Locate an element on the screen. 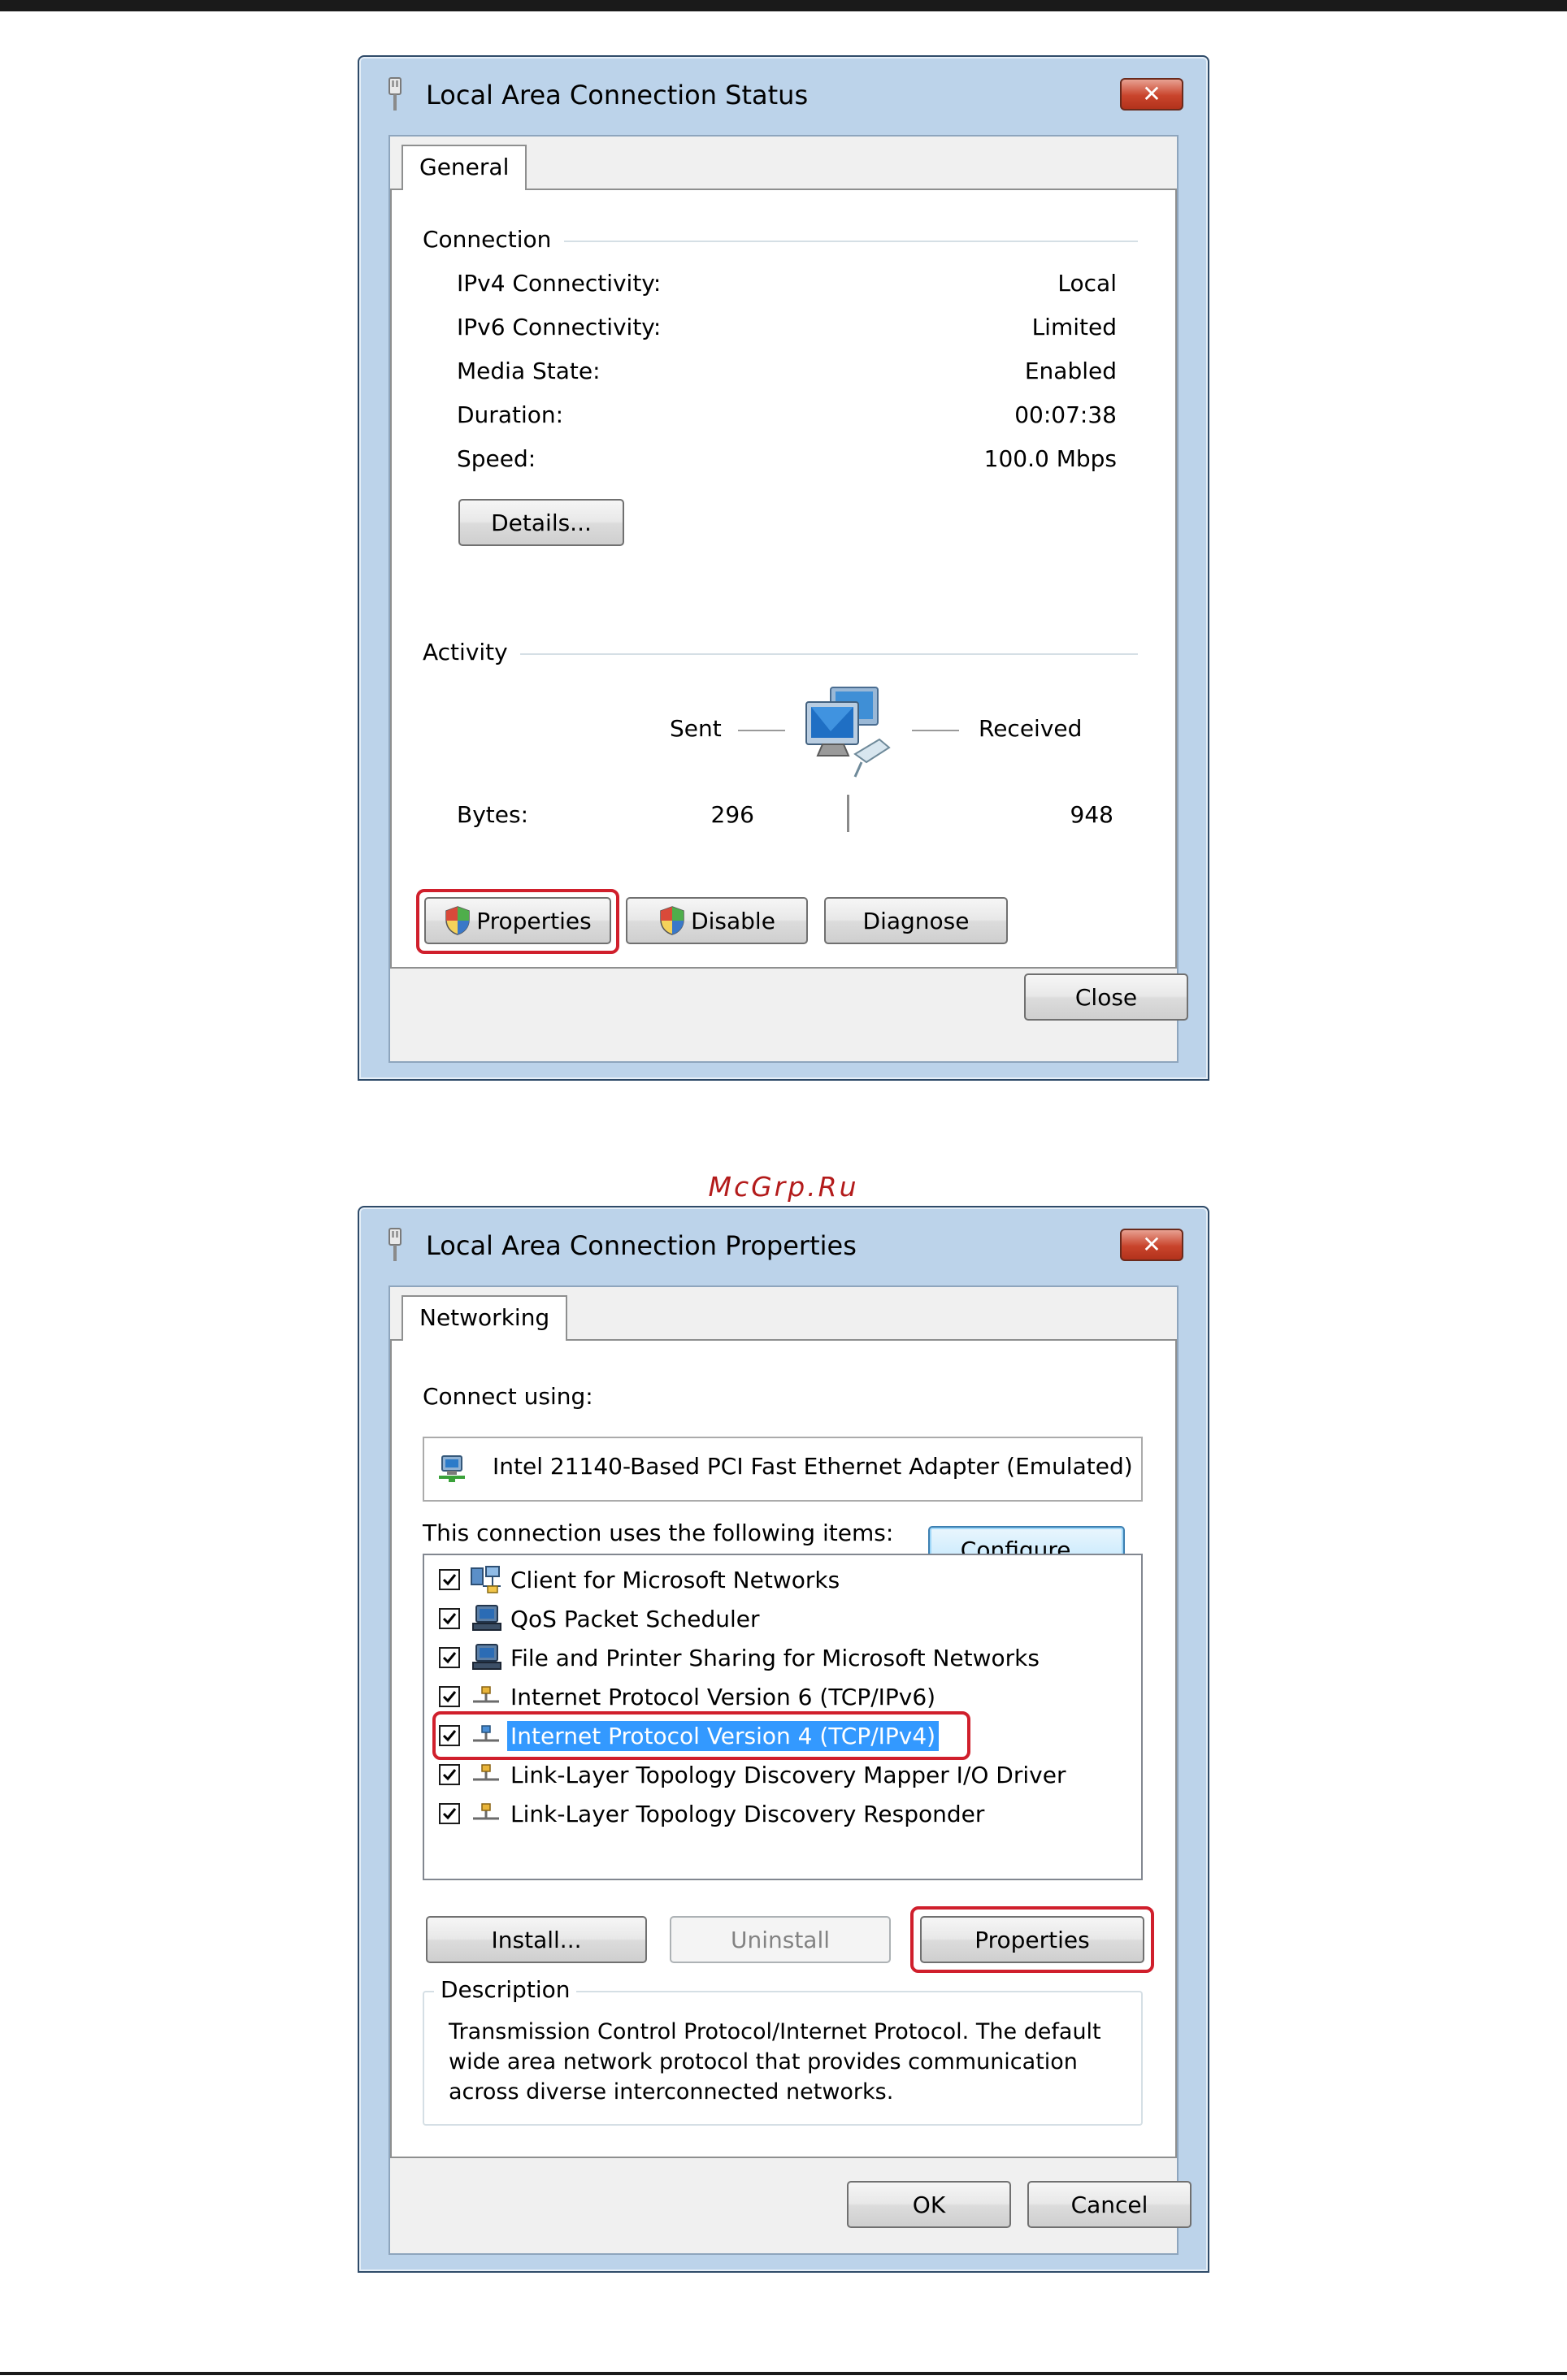 The width and height of the screenshot is (1567, 2380). item-label: QoS Packet Scheduler is located at coordinates (635, 1619).